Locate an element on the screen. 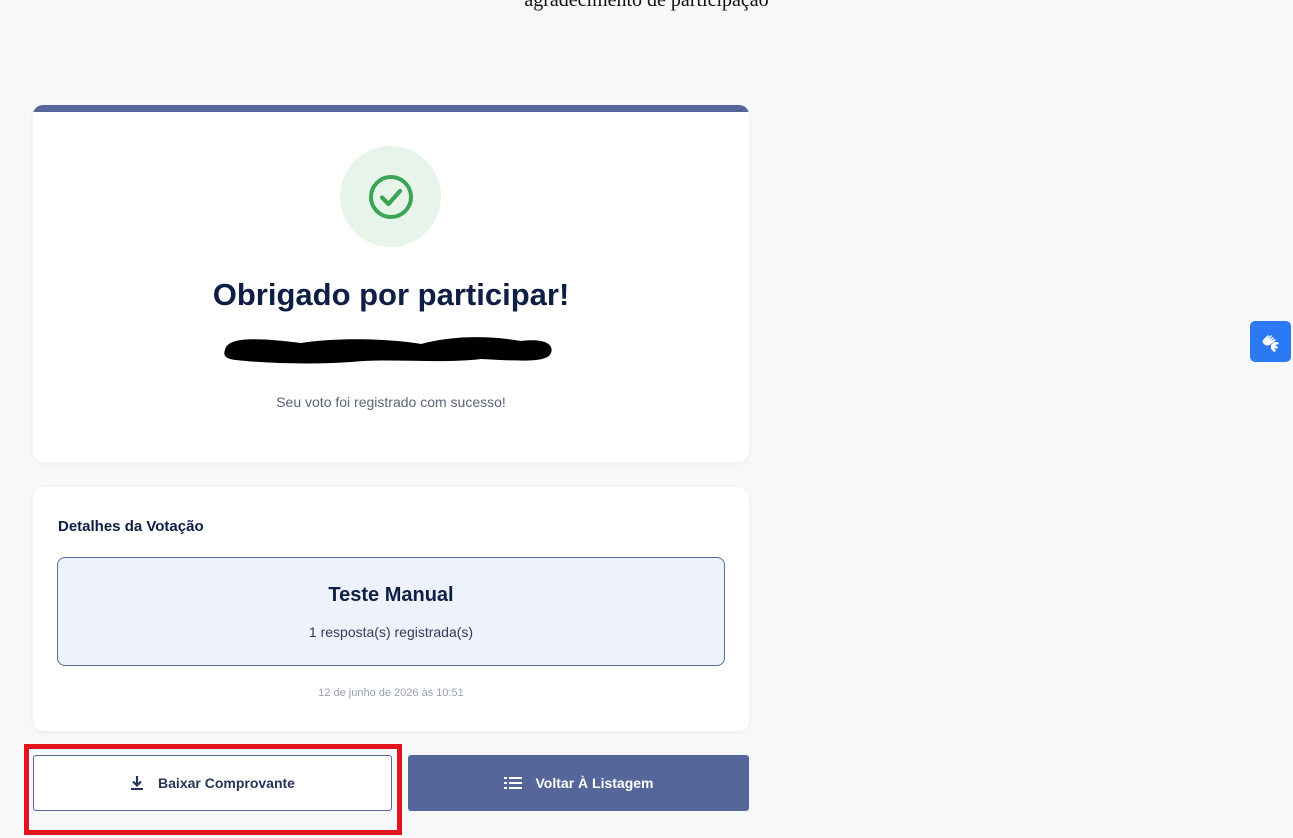 The height and width of the screenshot is (838, 1293). vote-summary-box: Teste Manual 1 resposta(s) registrada(s) is located at coordinates (391, 611).